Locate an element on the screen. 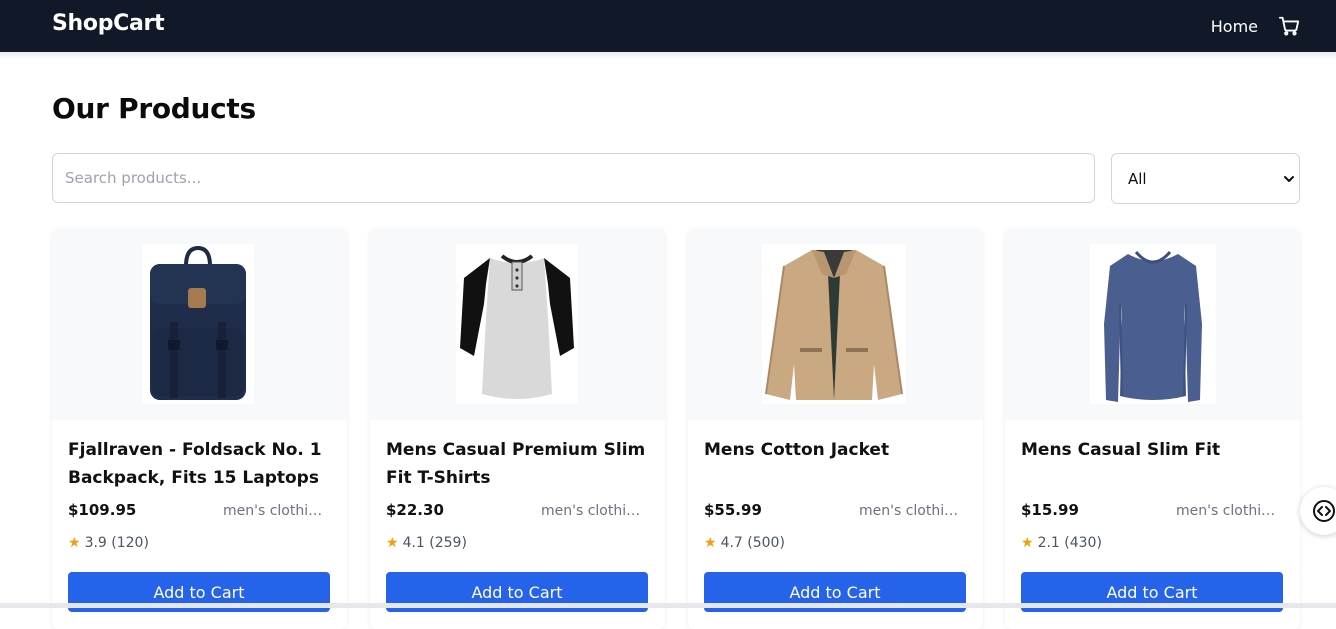 This screenshot has height=629, width=1336. rating-text: 3.9 (120) is located at coordinates (116, 543).